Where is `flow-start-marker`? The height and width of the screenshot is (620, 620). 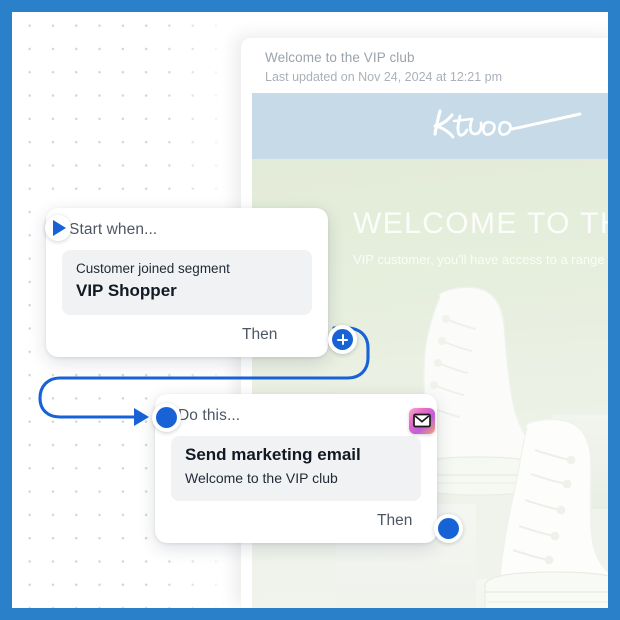
flow-start-marker is located at coordinates (58, 228).